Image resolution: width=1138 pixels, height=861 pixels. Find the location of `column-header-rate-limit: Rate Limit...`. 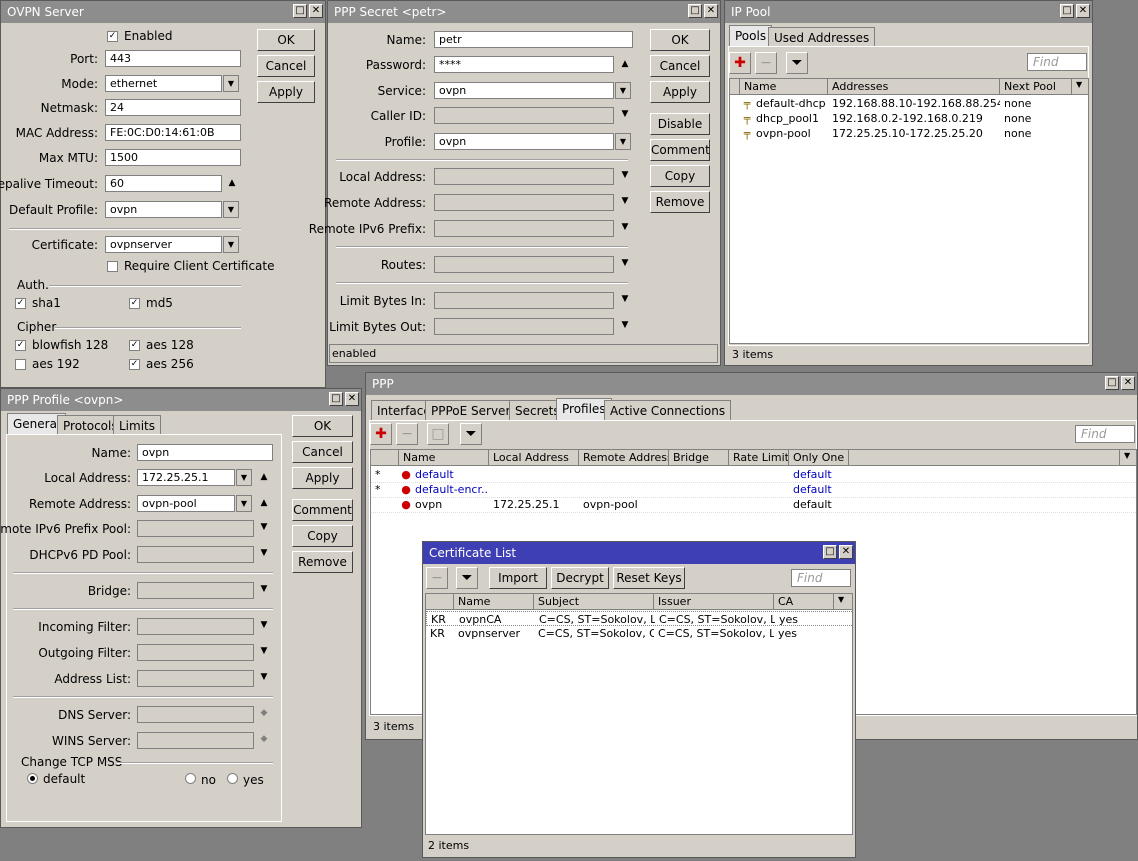

column-header-rate-limit: Rate Limit... is located at coordinates (759, 458).